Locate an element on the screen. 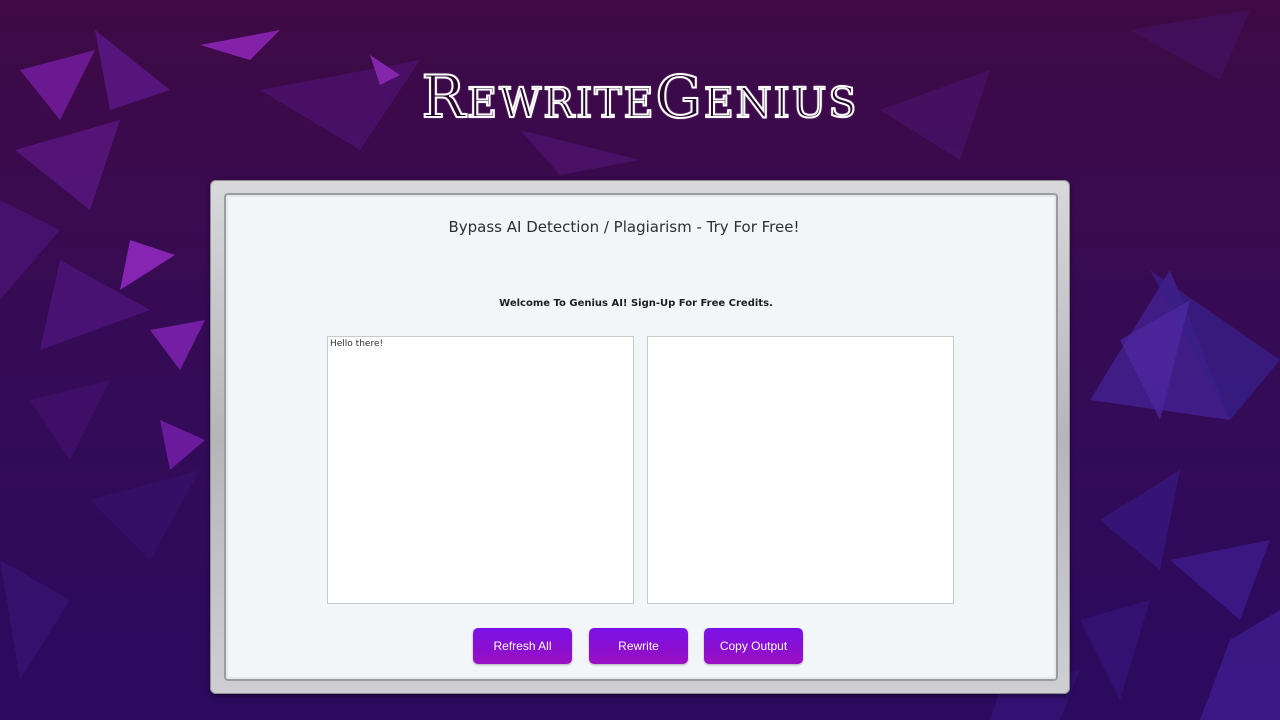 The width and height of the screenshot is (1280, 720). brand-logo: RewriteGenius is located at coordinates (639, 97).